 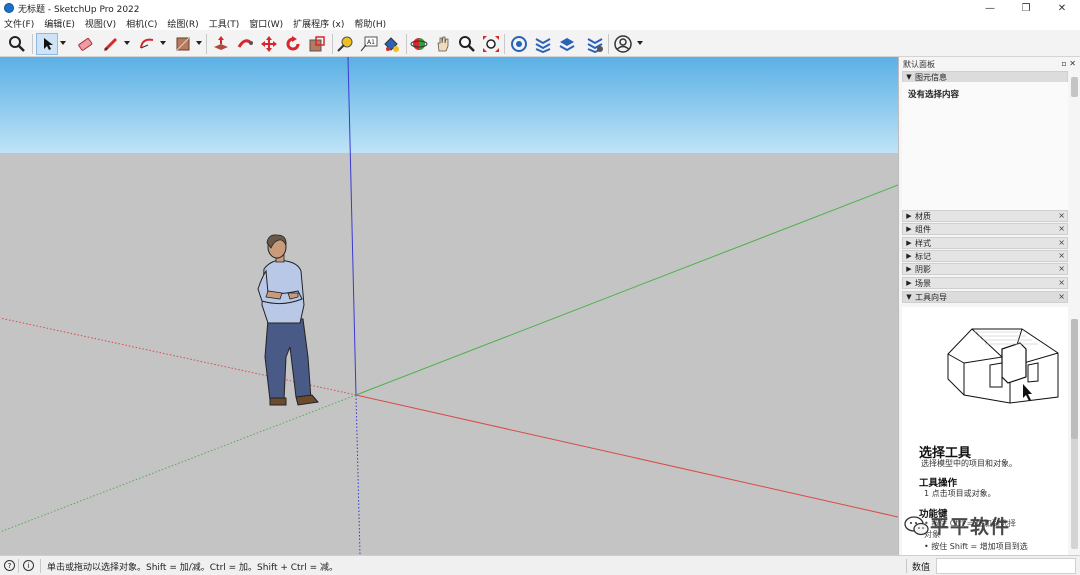 What do you see at coordinates (985, 243) in the screenshot?
I see `tray-styles: ▶ 样式 ×` at bounding box center [985, 243].